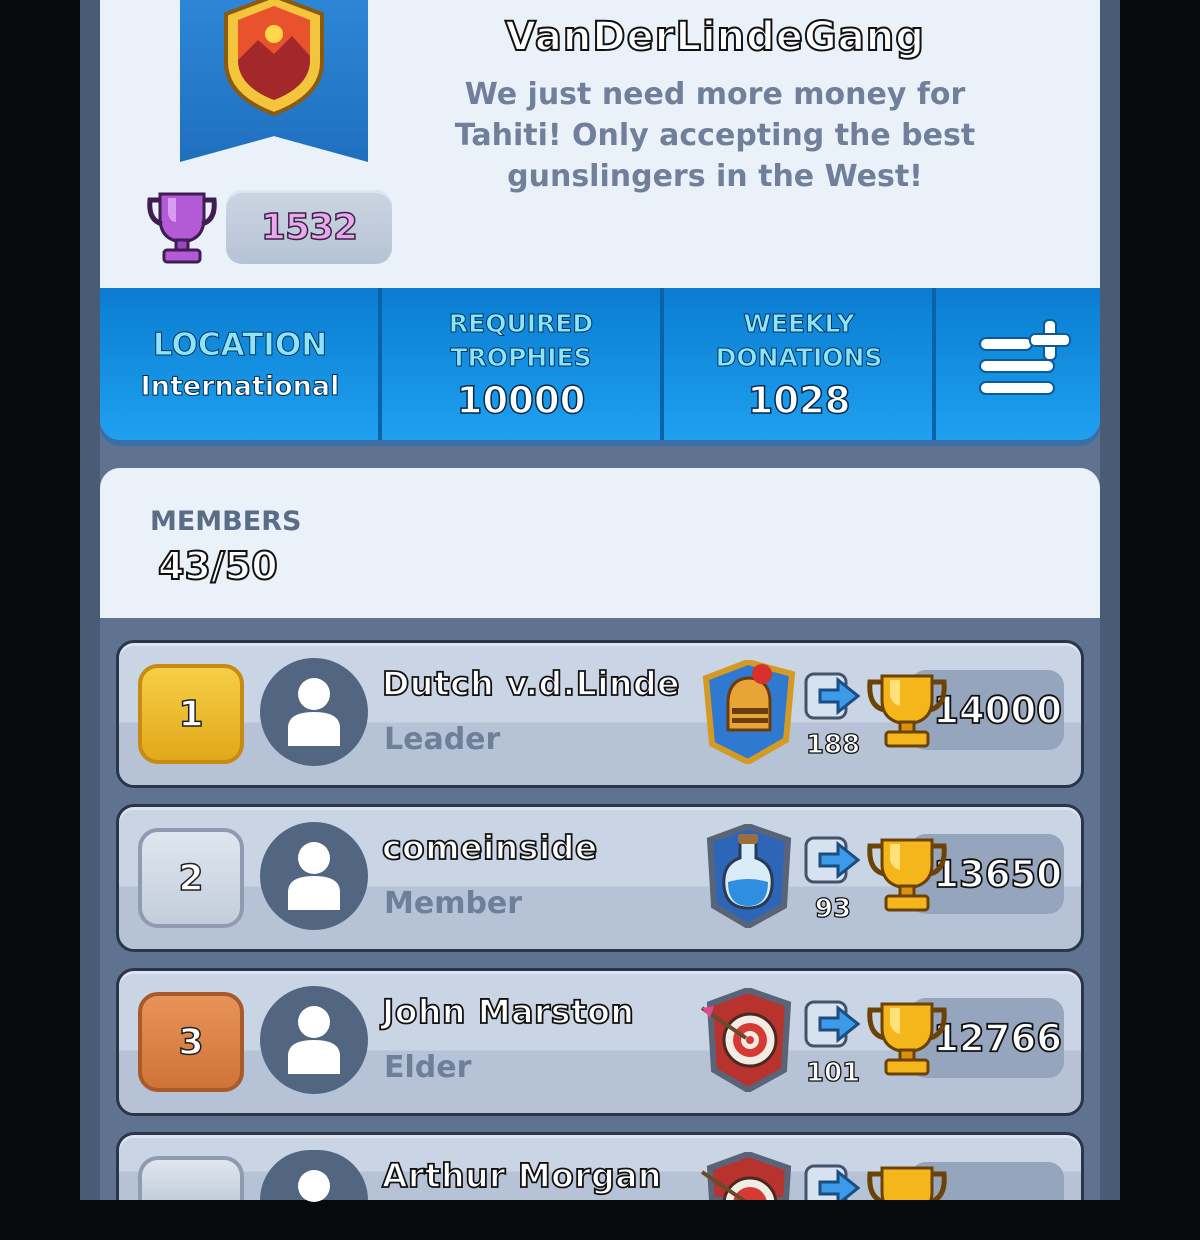 The height and width of the screenshot is (1240, 1200). I want to click on weekly-donations-cell: WEEKLY DONATIONS 1028, so click(799, 364).